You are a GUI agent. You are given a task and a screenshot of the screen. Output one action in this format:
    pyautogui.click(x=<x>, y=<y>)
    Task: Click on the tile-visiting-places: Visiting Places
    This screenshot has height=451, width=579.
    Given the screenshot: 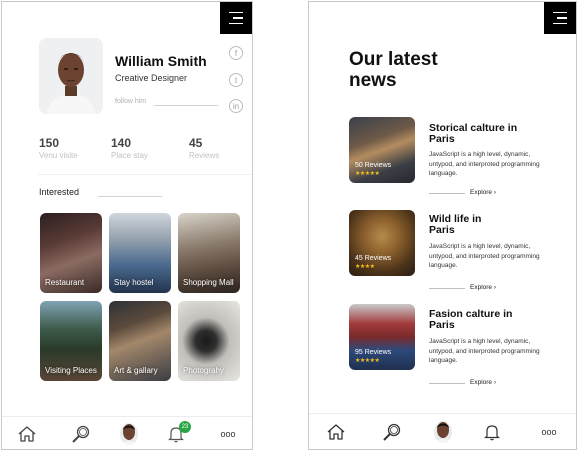 What is the action you would take?
    pyautogui.click(x=71, y=341)
    